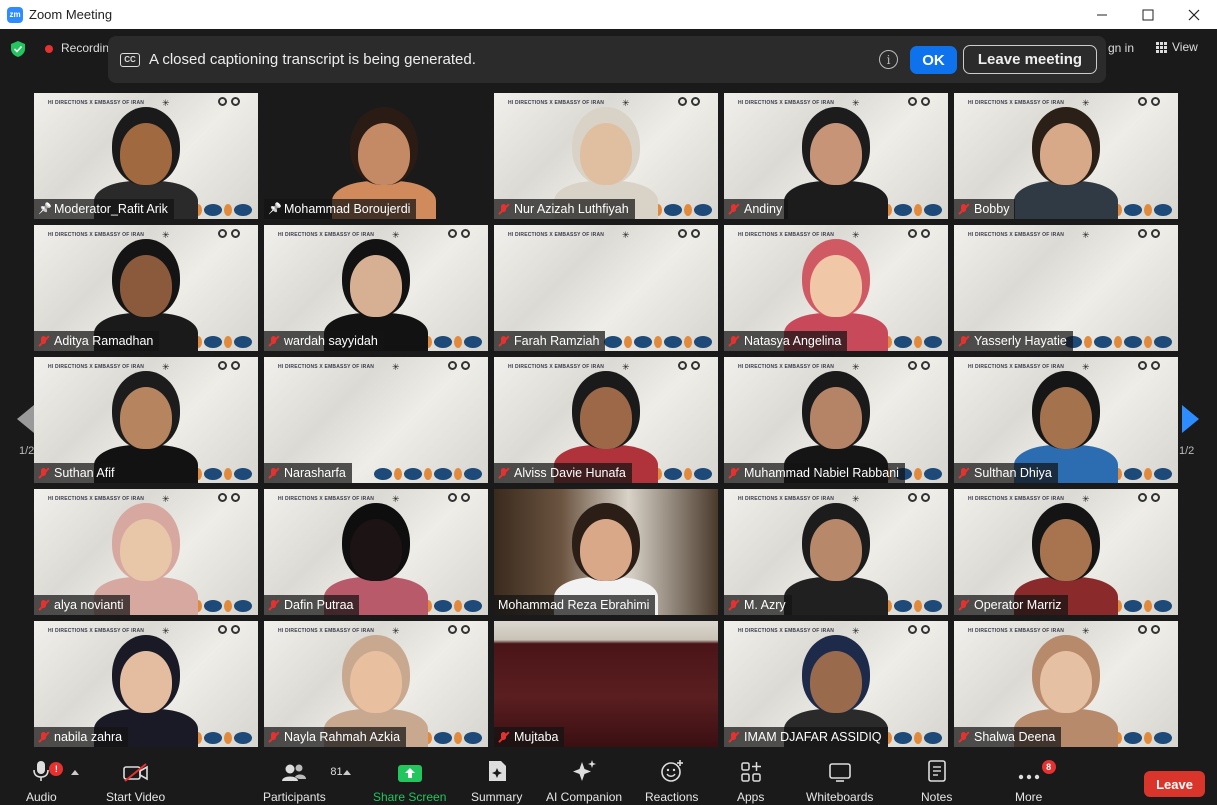 The width and height of the screenshot is (1217, 805). What do you see at coordinates (135, 780) in the screenshot?
I see `start-video-button: Start Video` at bounding box center [135, 780].